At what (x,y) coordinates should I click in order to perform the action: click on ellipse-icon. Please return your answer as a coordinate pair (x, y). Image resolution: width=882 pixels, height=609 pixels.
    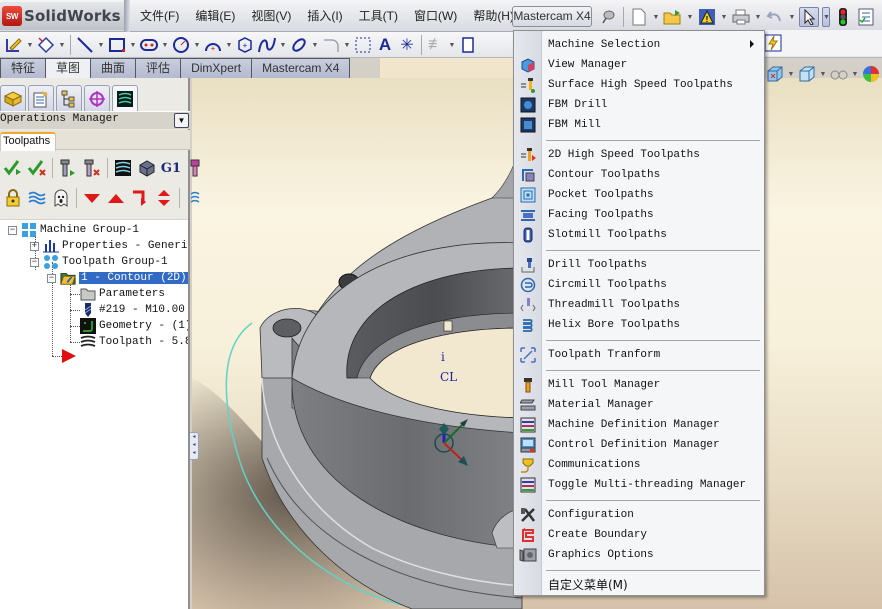
    Looking at the image, I should click on (299, 45).